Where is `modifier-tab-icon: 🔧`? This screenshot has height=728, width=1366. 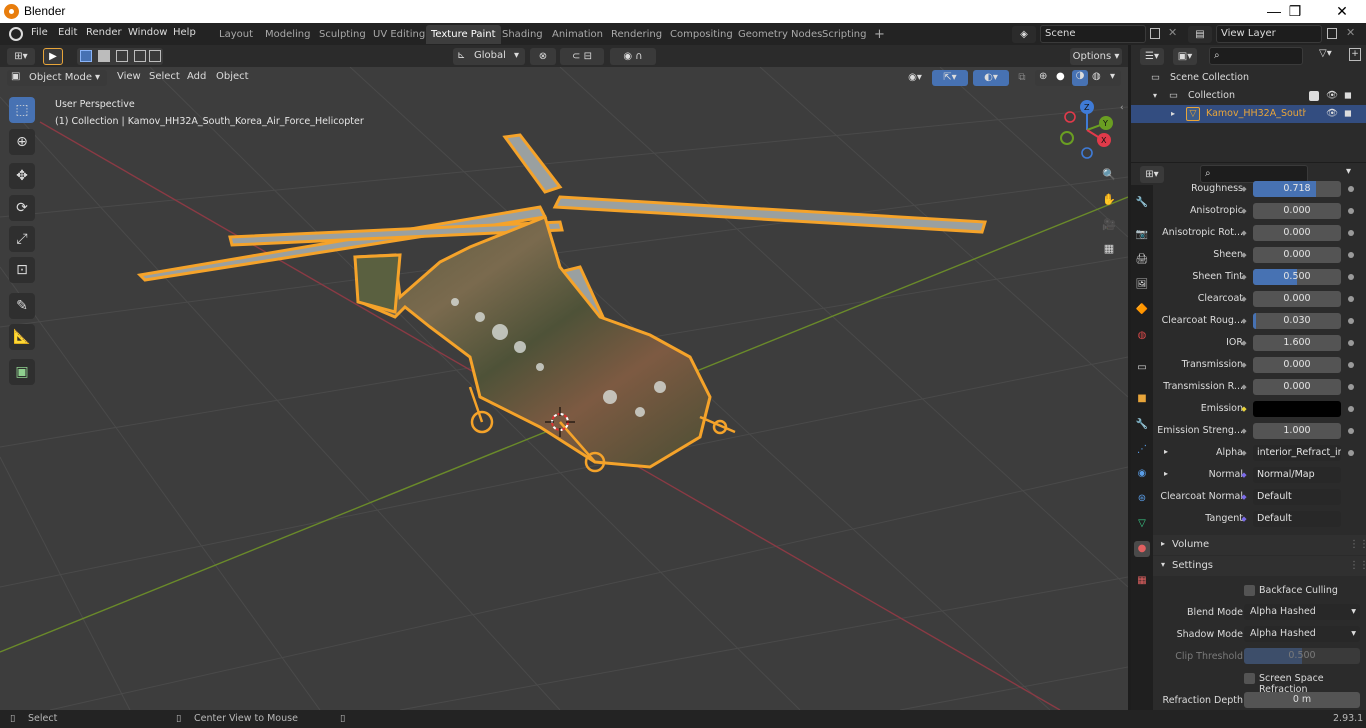 modifier-tab-icon: 🔧 is located at coordinates (1142, 425).